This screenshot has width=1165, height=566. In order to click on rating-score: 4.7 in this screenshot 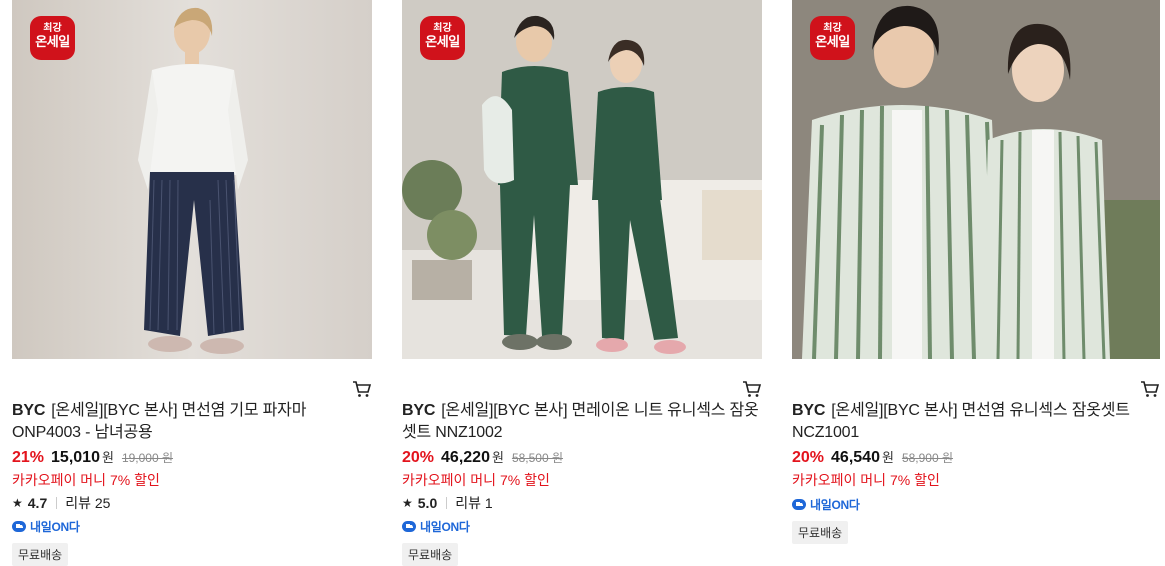, I will do `click(37, 503)`.